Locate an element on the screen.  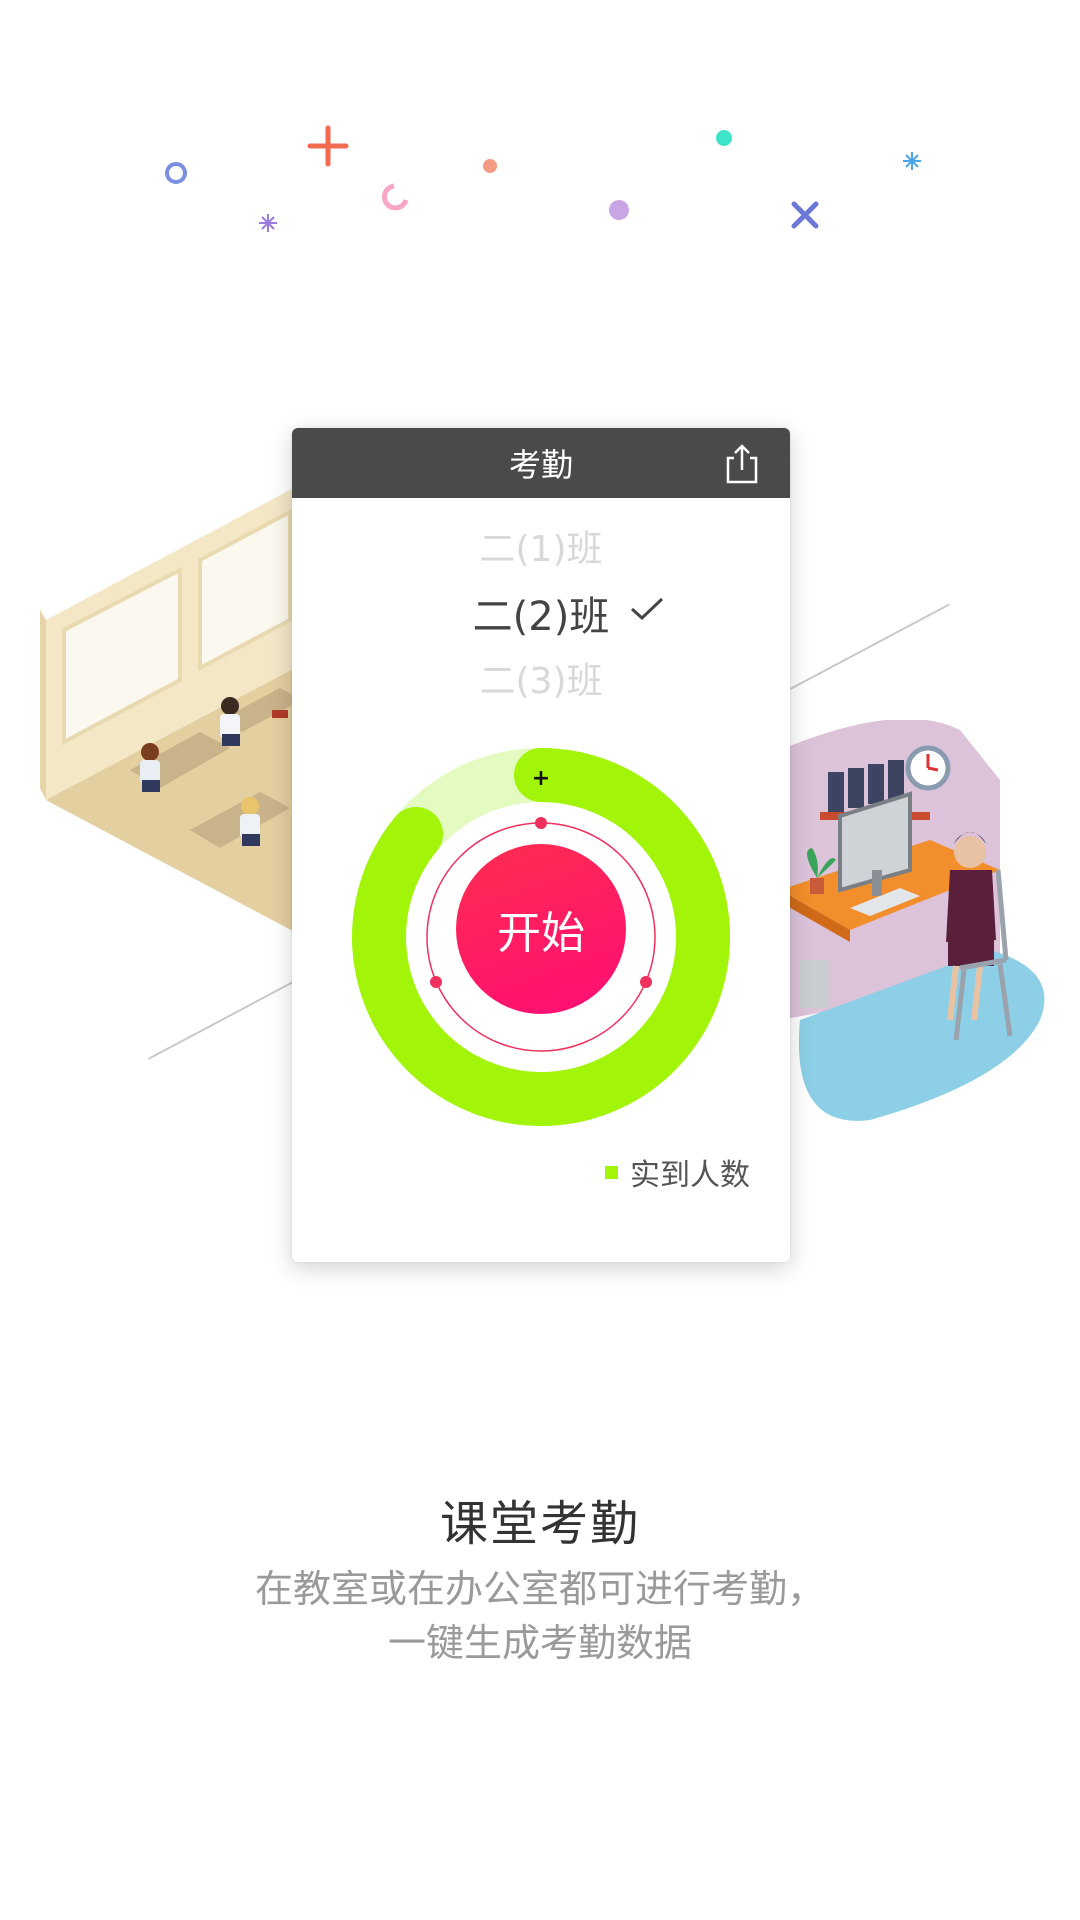
picker-item-prev: 二(1)班 is located at coordinates (541, 546).